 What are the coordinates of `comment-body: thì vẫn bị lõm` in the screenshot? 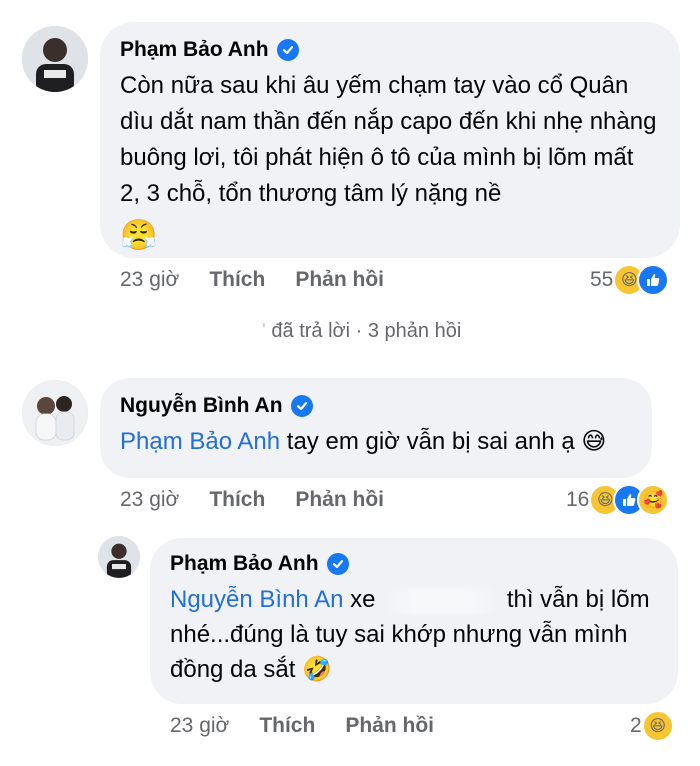 It's located at (578, 599).